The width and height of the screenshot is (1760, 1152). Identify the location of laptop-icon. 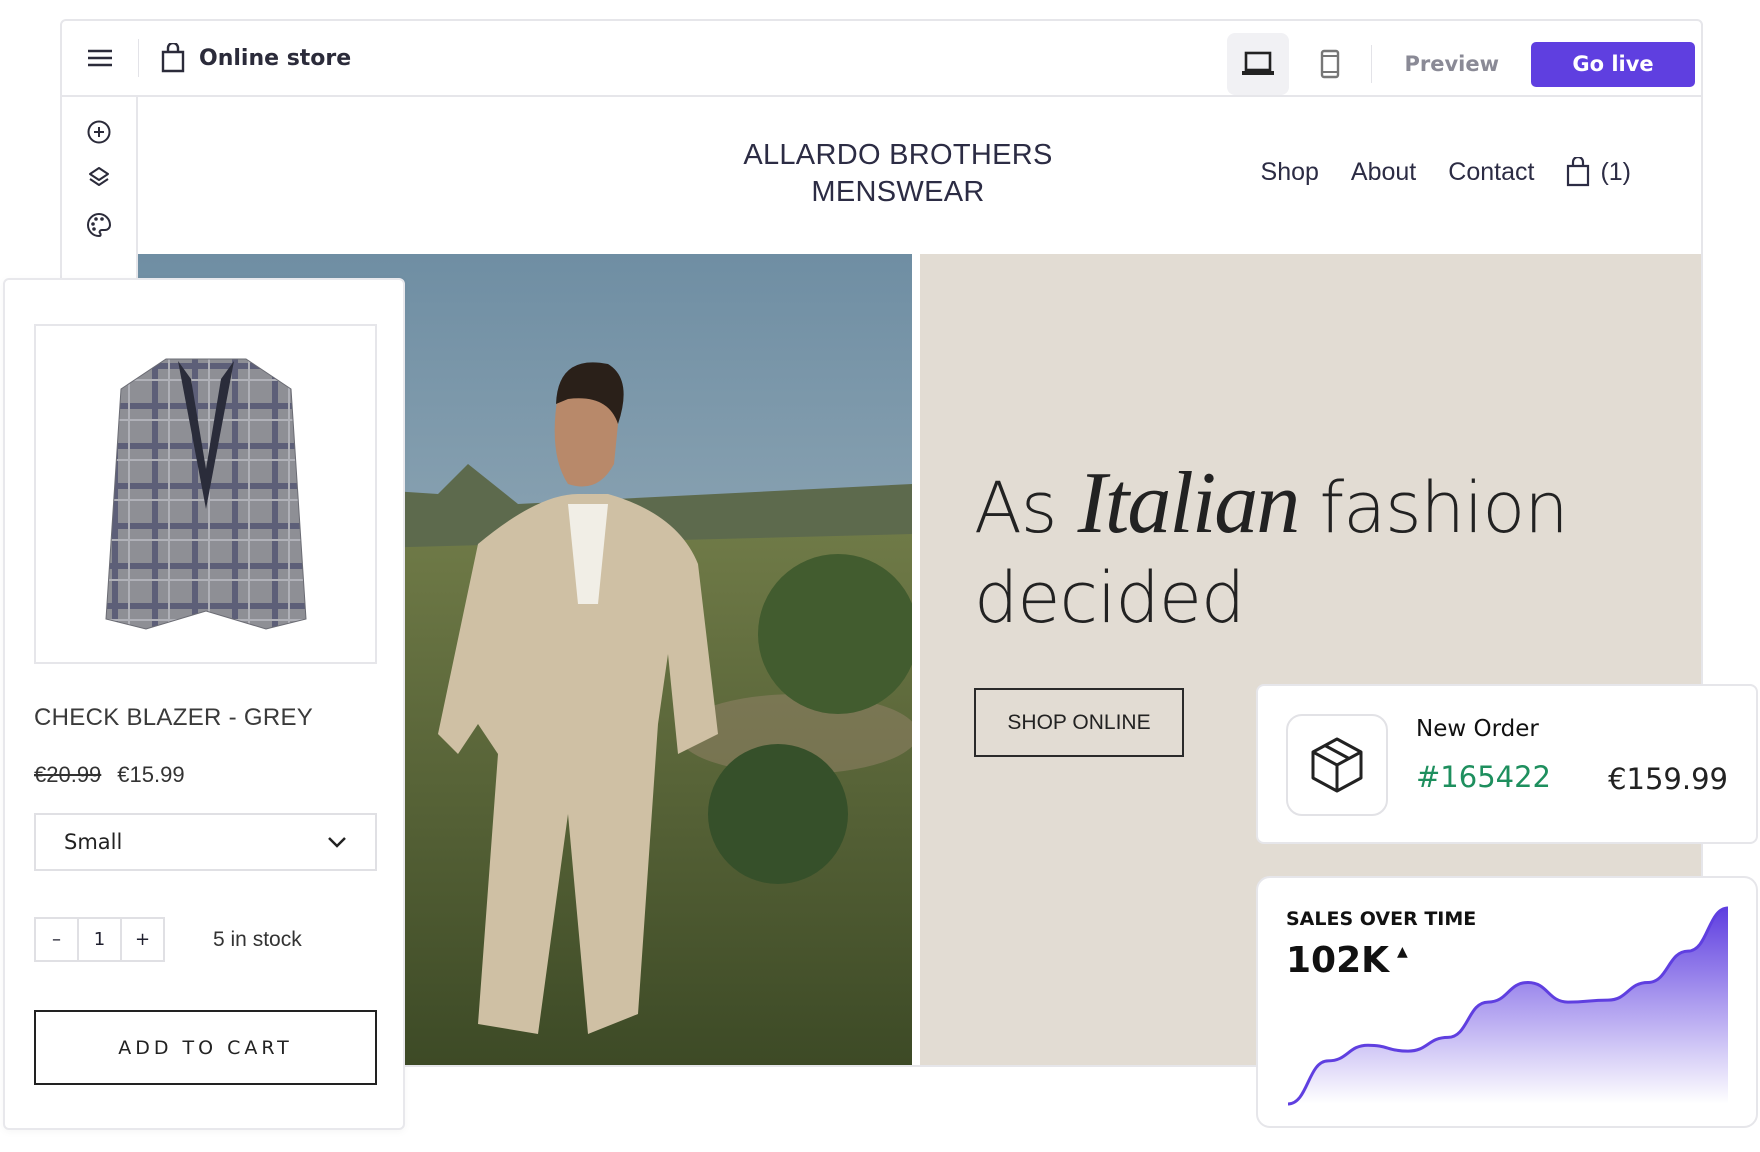
(1258, 64).